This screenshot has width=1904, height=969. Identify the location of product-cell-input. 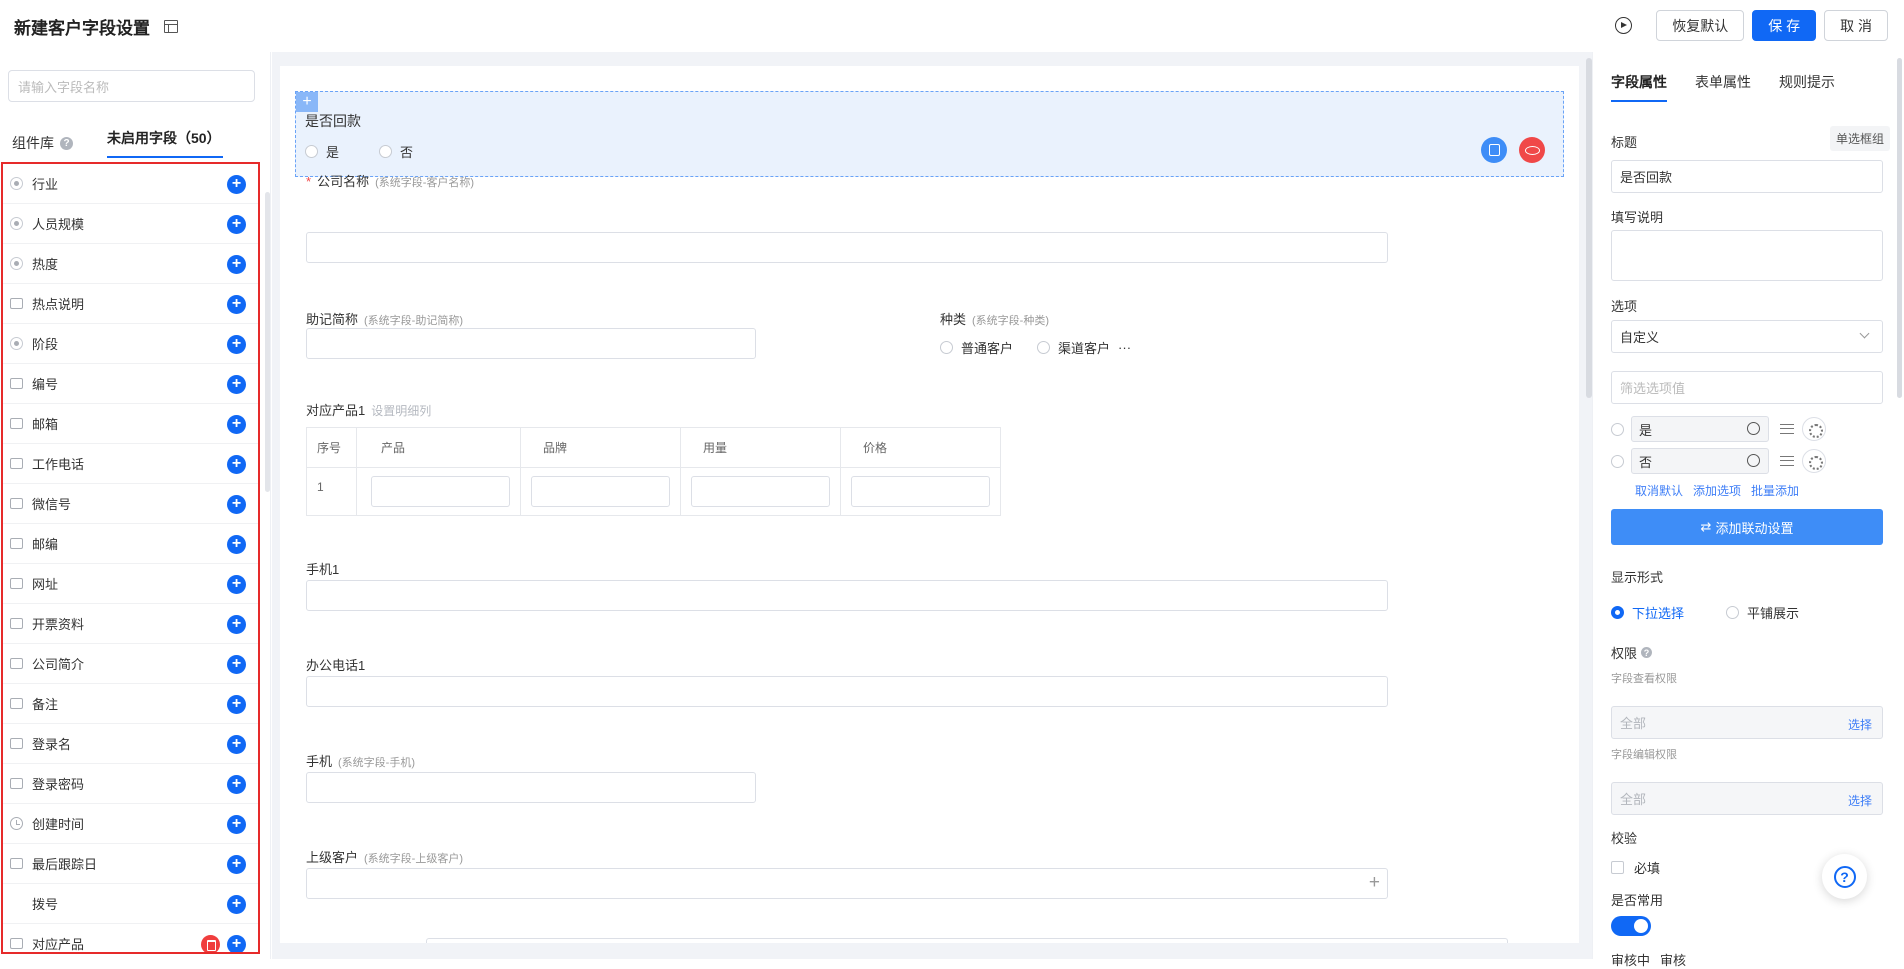
(440, 491).